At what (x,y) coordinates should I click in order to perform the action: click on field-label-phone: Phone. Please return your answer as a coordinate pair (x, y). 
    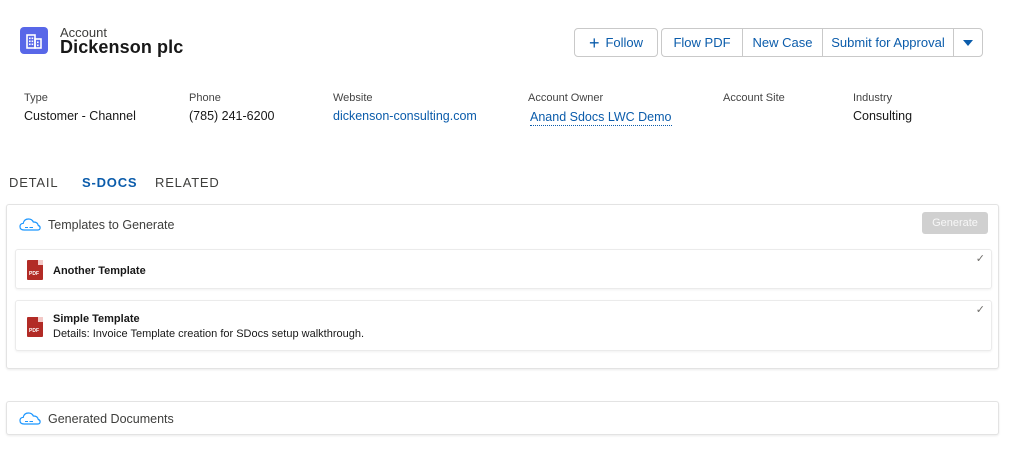
    Looking at the image, I should click on (205, 98).